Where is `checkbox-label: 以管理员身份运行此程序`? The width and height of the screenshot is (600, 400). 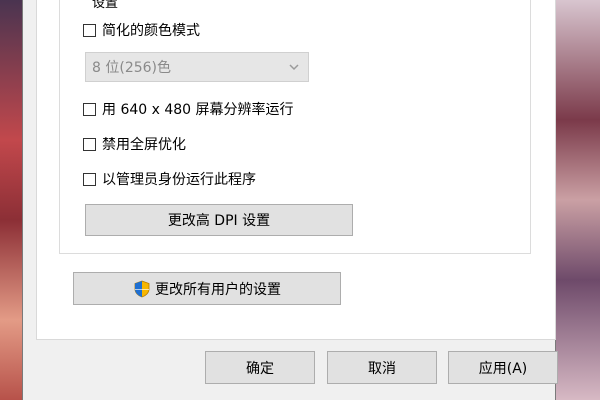
checkbox-label: 以管理员身份运行此程序 is located at coordinates (179, 180).